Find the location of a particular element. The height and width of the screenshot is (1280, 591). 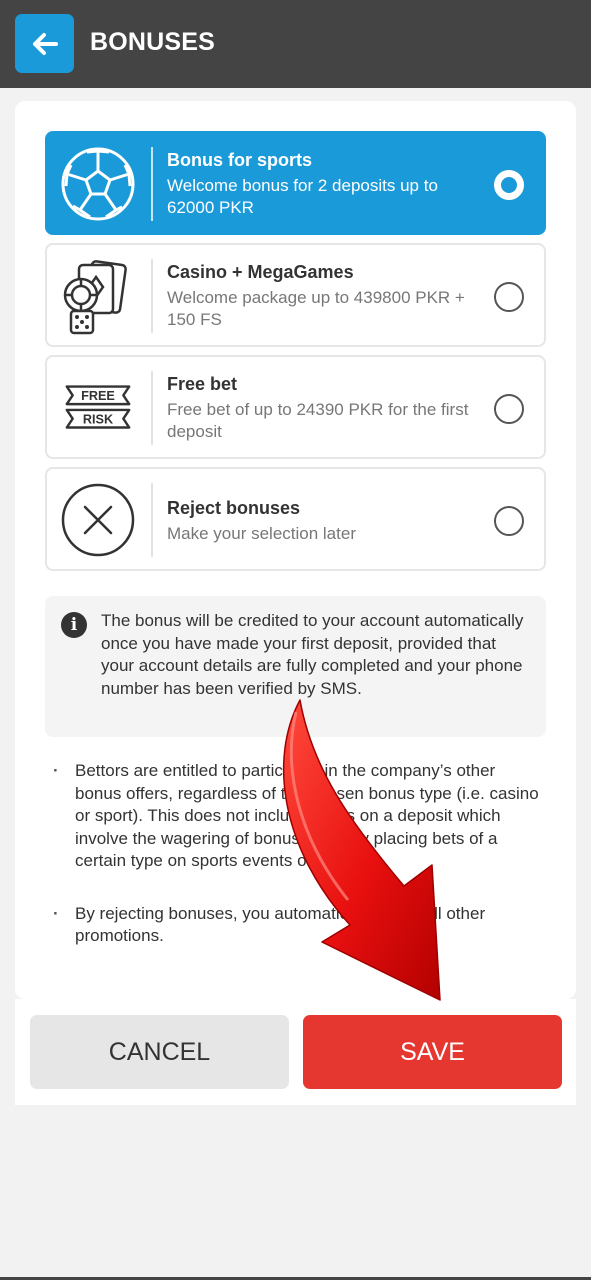

soccer-ball-icon is located at coordinates (98, 184).